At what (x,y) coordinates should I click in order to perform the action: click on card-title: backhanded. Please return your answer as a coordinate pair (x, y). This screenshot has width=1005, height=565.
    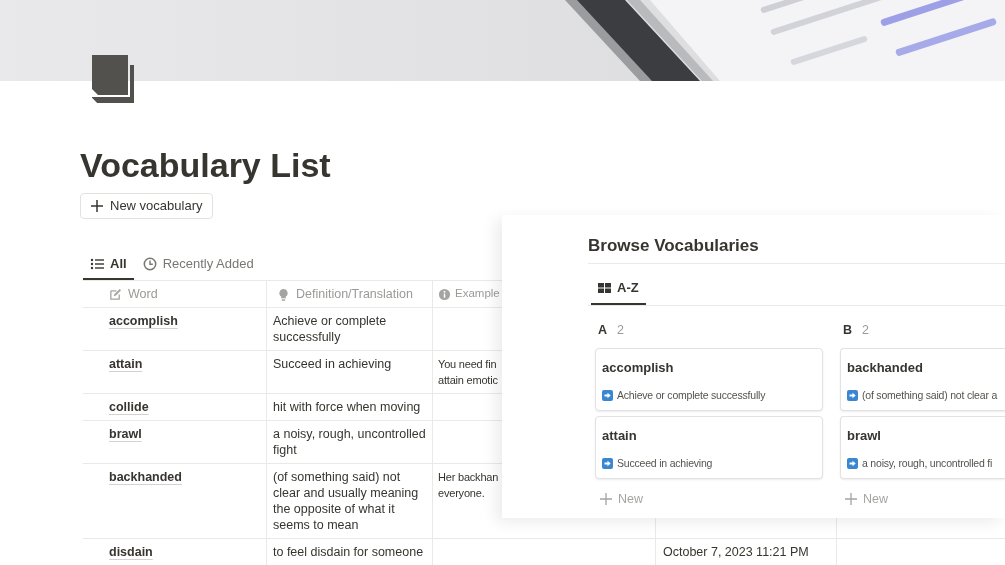
    Looking at the image, I should click on (885, 368).